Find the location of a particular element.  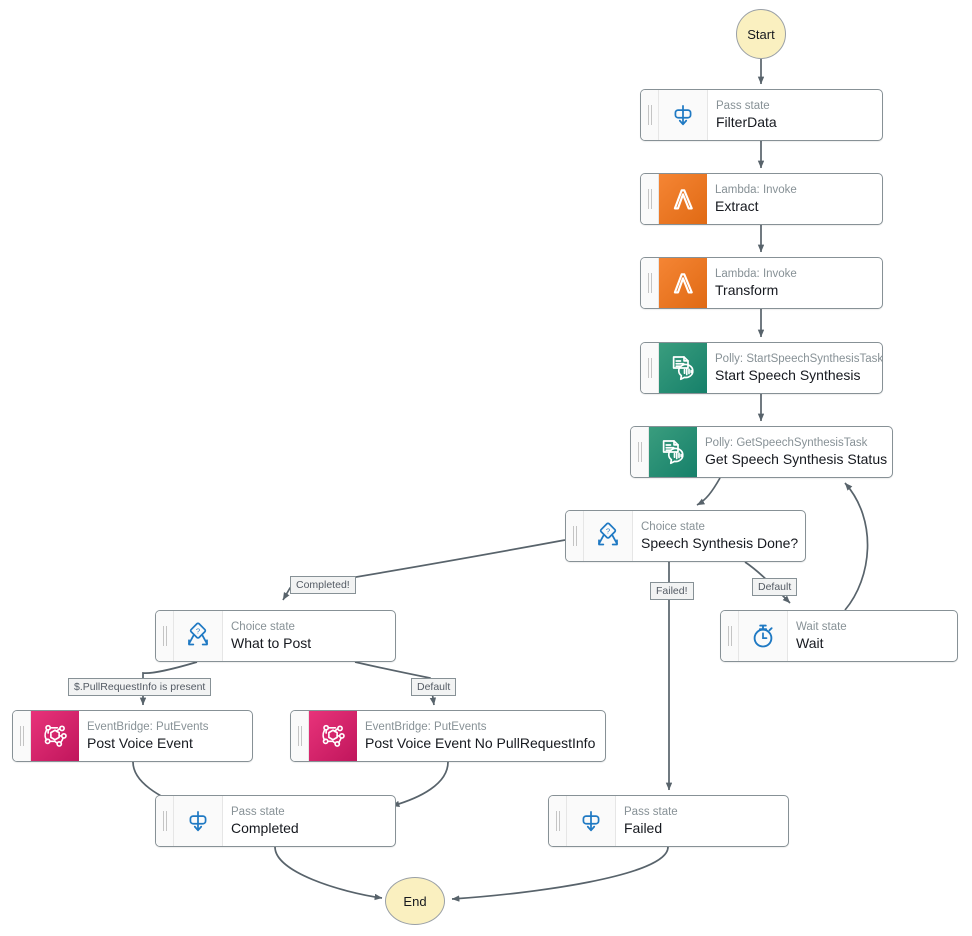

node-labels: Pass state Completed is located at coordinates (309, 821).